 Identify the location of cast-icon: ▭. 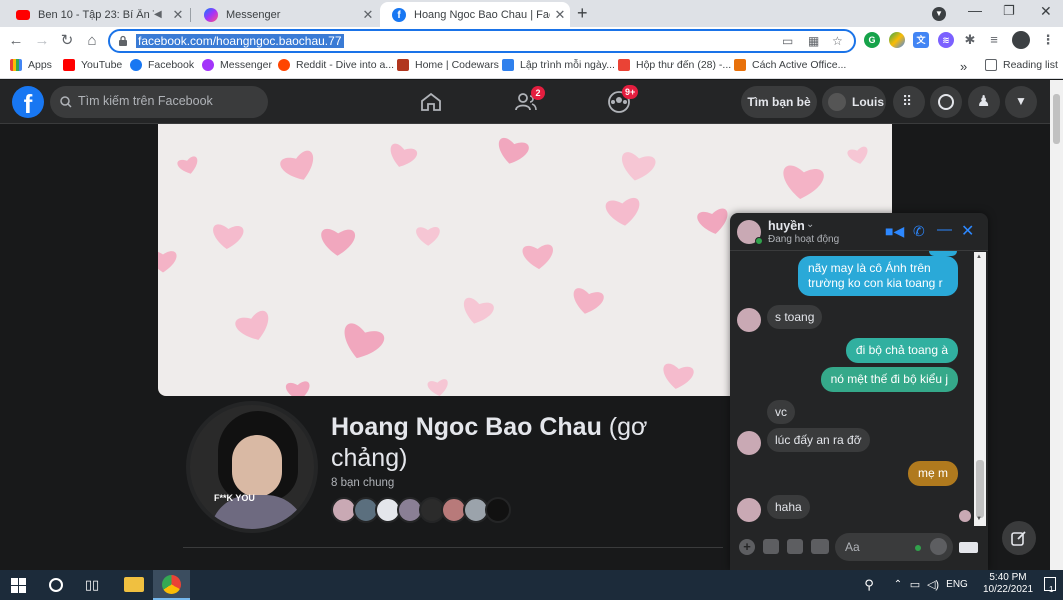
(787, 41).